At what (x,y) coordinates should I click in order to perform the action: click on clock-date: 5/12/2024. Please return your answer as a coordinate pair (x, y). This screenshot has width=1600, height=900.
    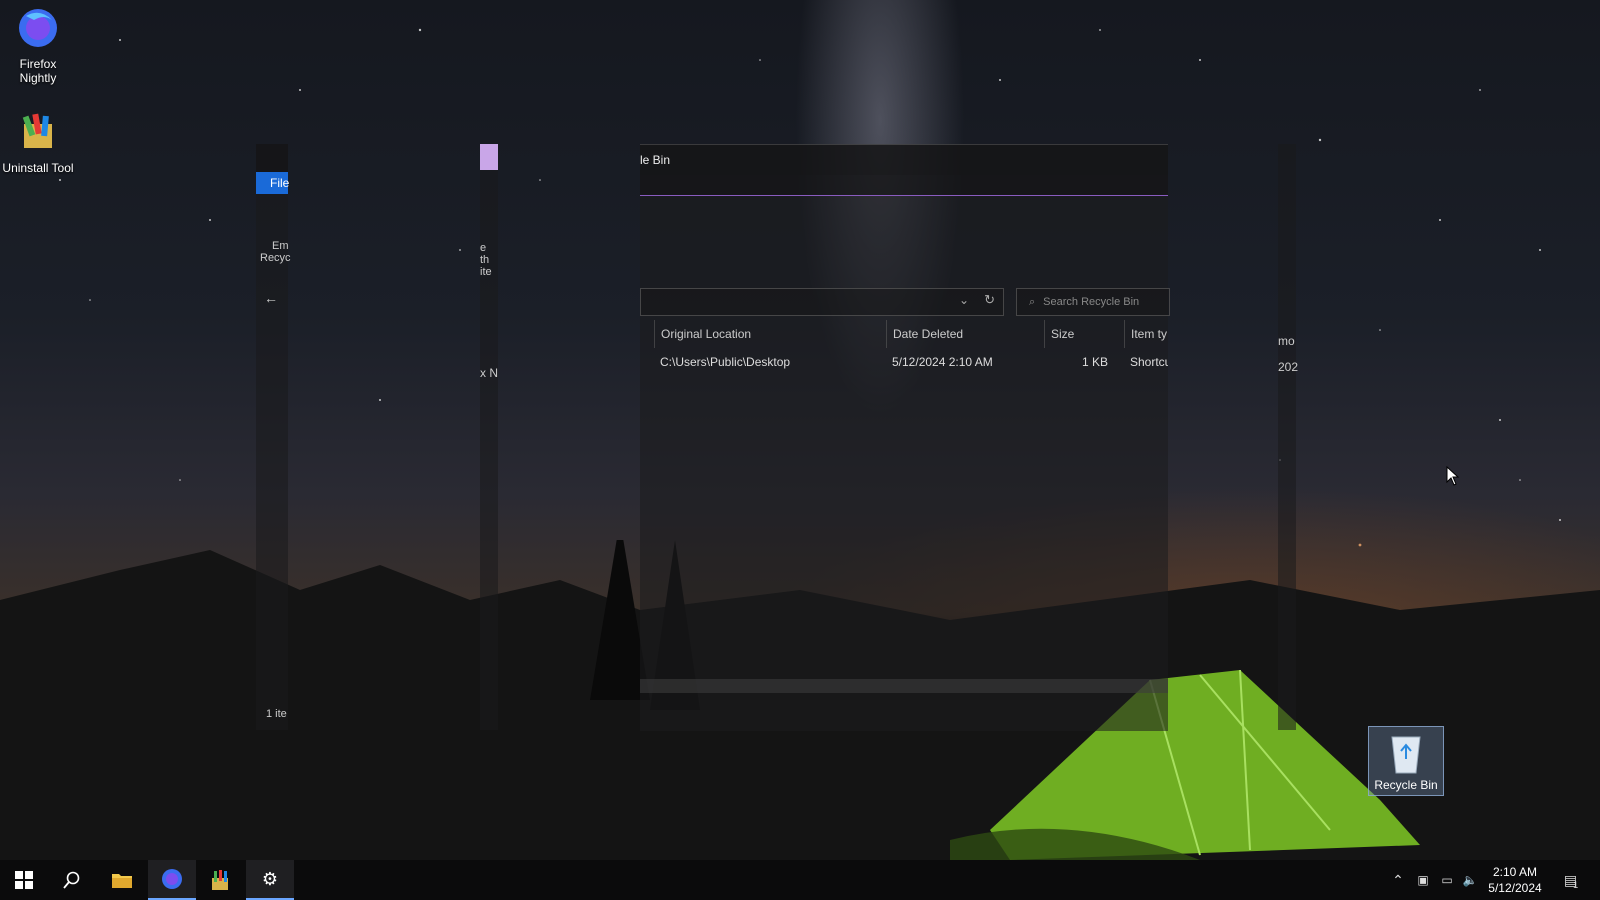
    Looking at the image, I should click on (1515, 888).